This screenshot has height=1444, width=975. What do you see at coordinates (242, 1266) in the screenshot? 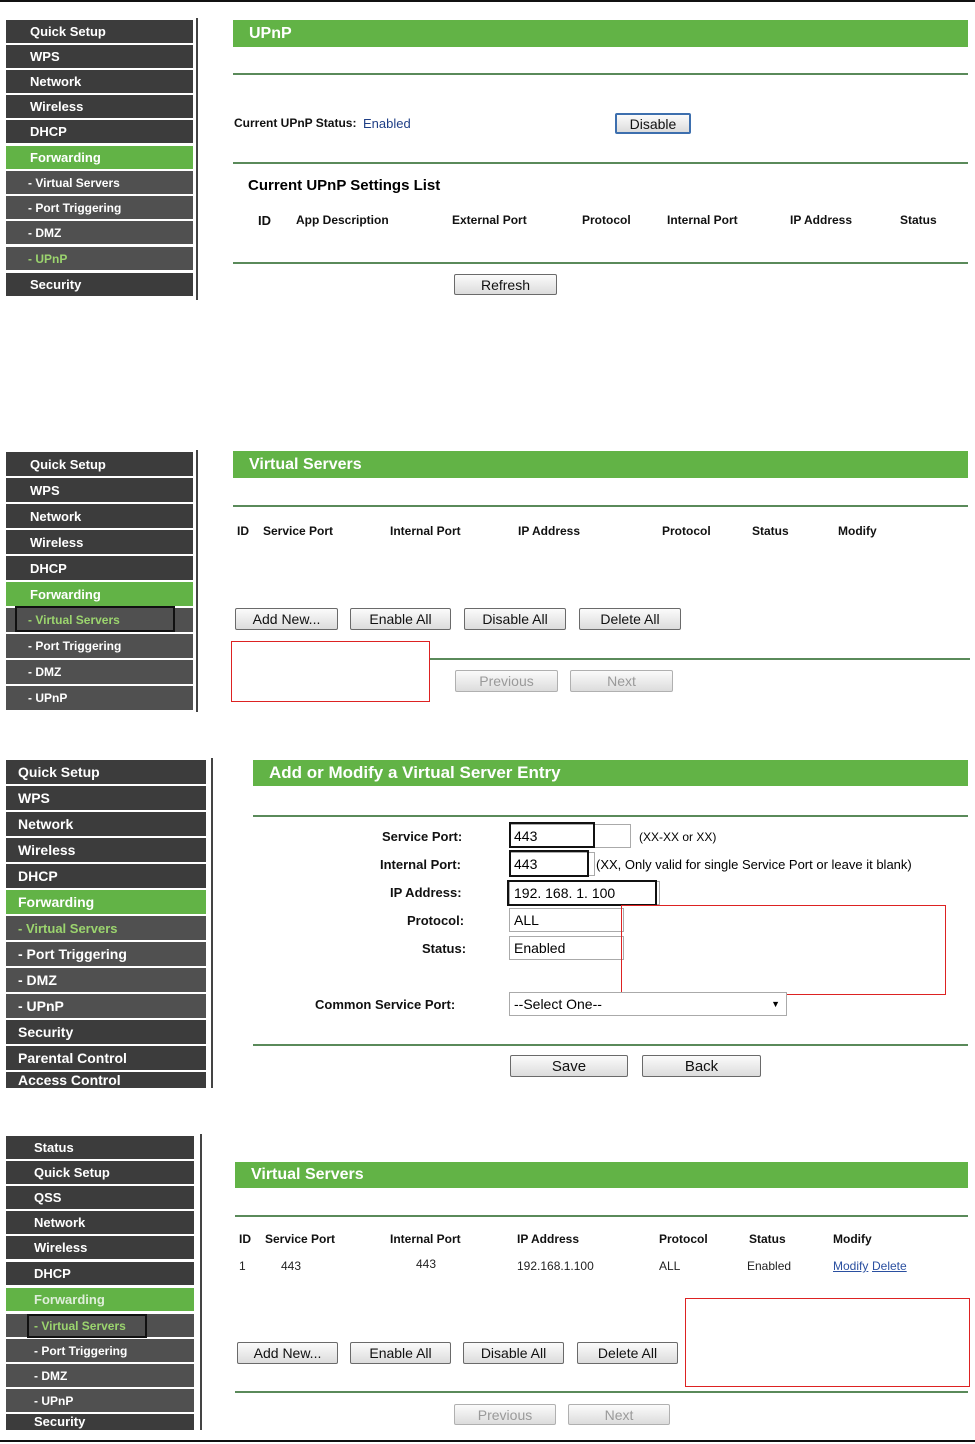
I see `row-id: 1` at bounding box center [242, 1266].